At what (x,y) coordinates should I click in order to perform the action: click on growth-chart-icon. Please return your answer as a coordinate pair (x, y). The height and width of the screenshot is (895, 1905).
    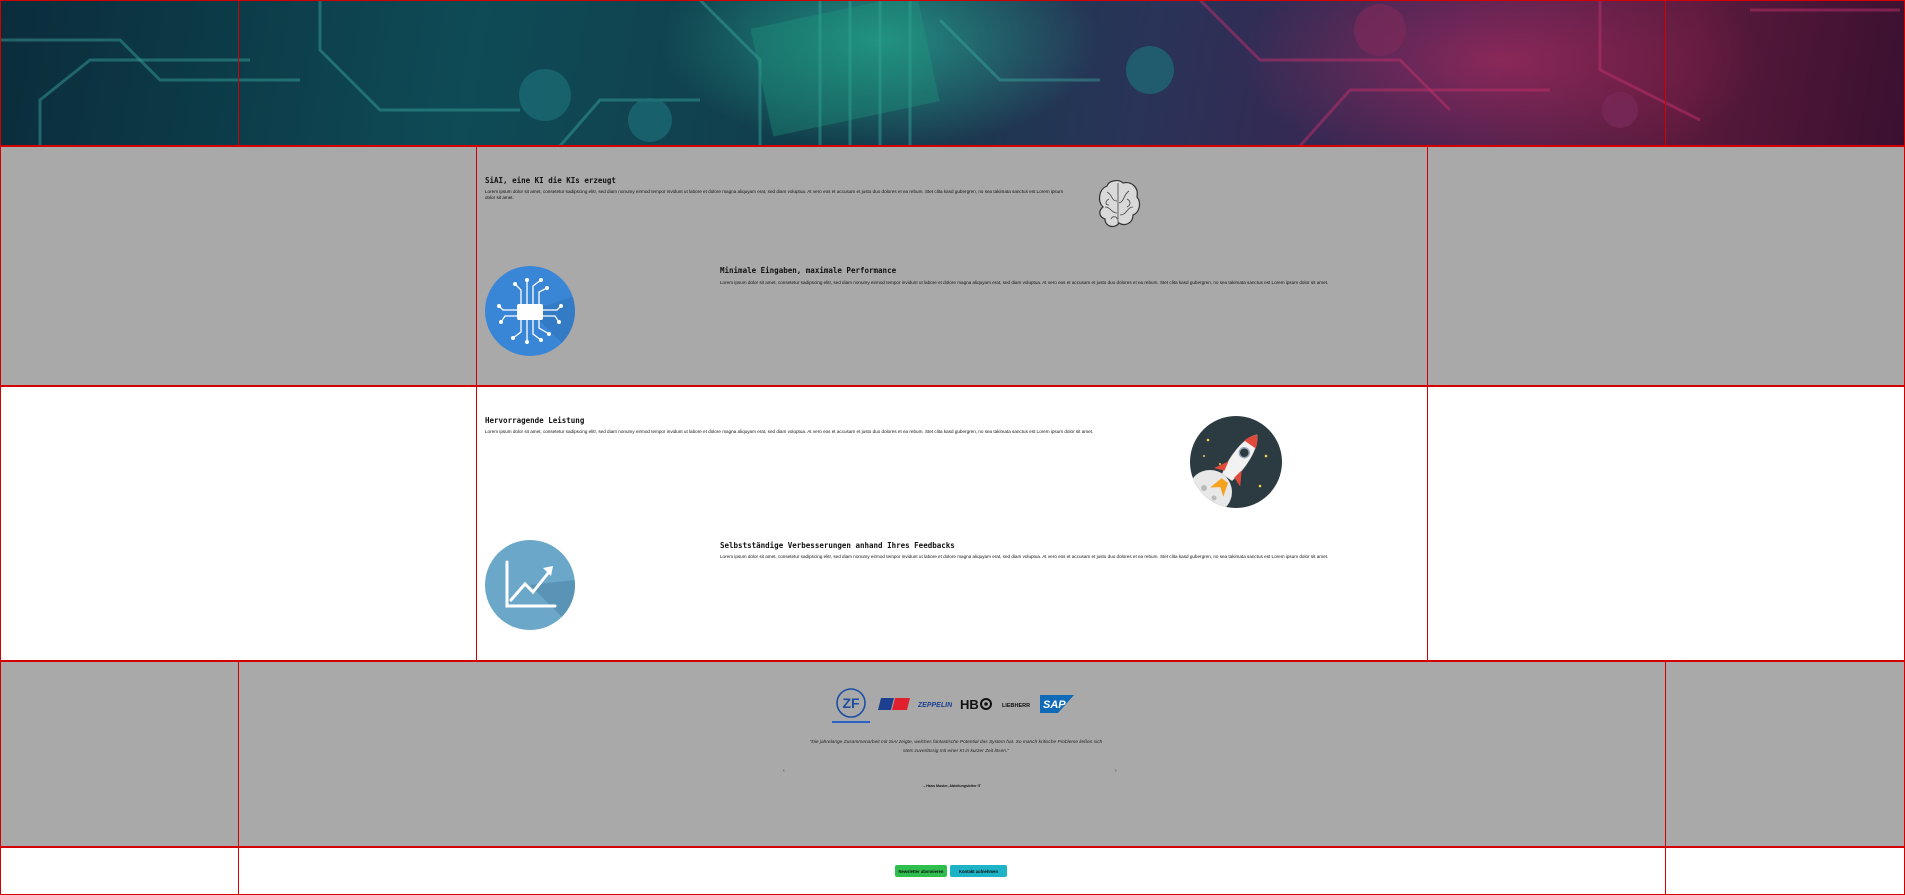
    Looking at the image, I should click on (530, 585).